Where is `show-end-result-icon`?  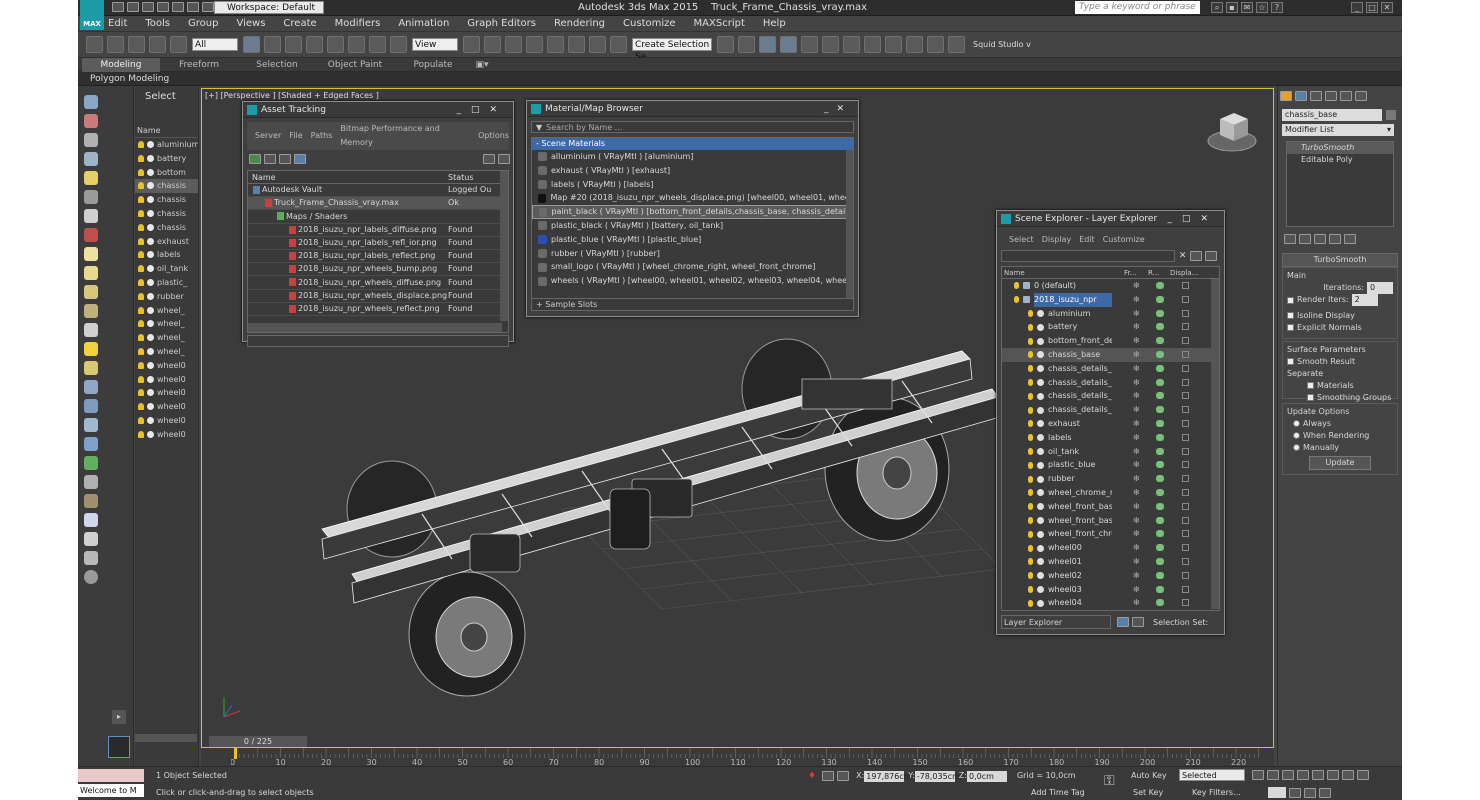
show-end-result-icon is located at coordinates (1305, 239).